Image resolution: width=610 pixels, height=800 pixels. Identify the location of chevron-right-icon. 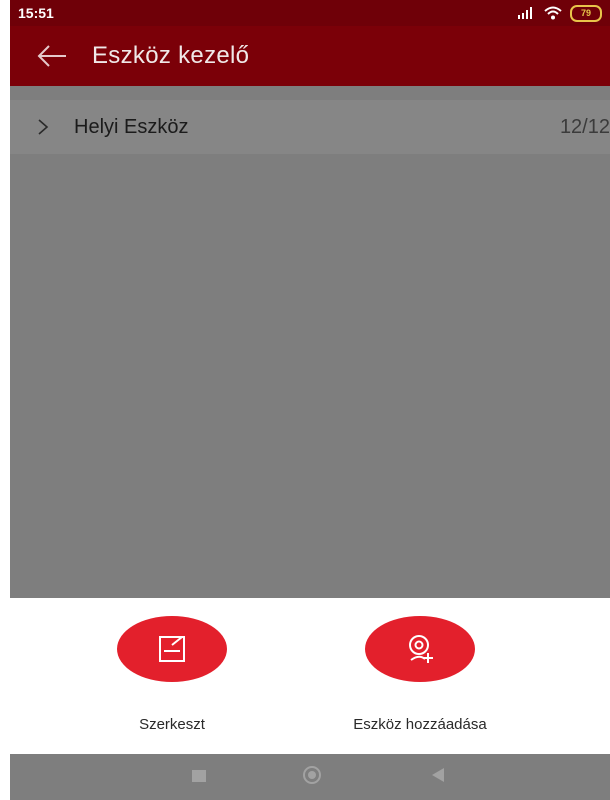
(43, 127).